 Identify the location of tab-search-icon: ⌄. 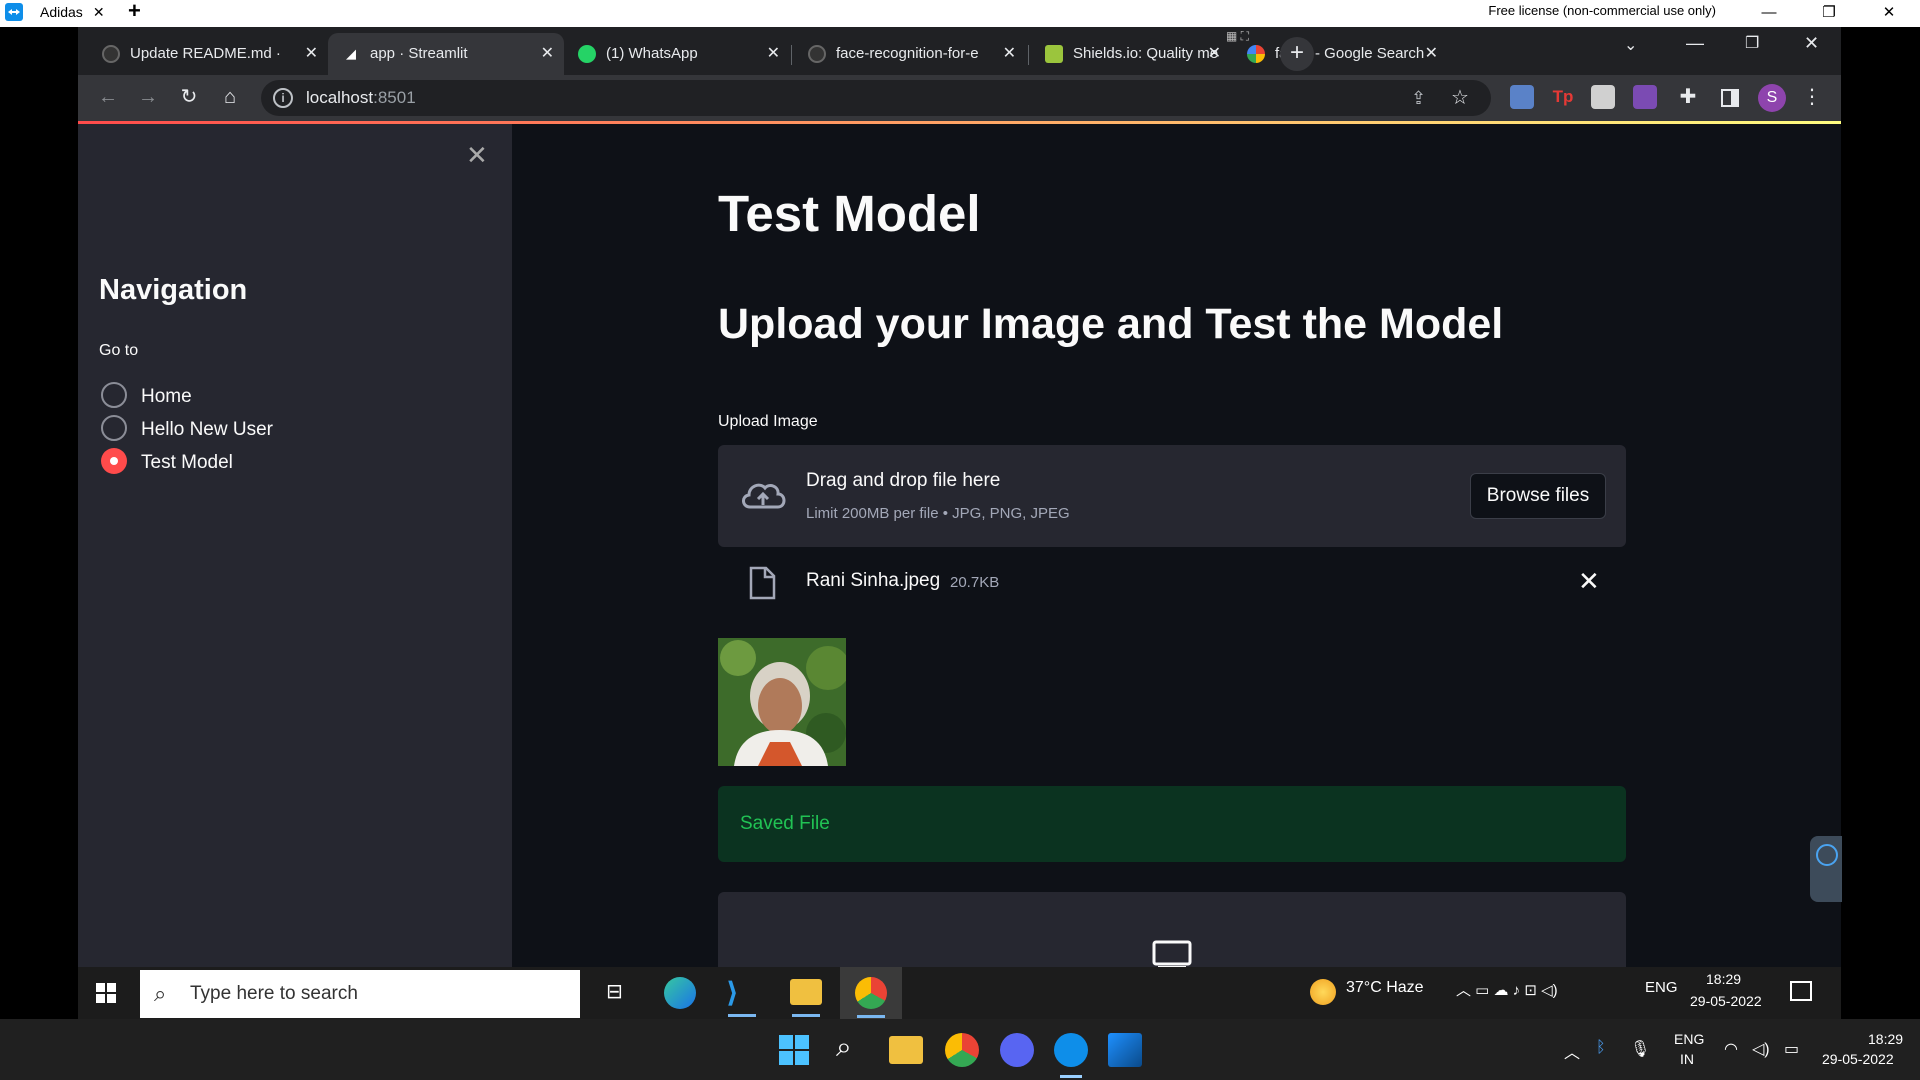
(1630, 45).